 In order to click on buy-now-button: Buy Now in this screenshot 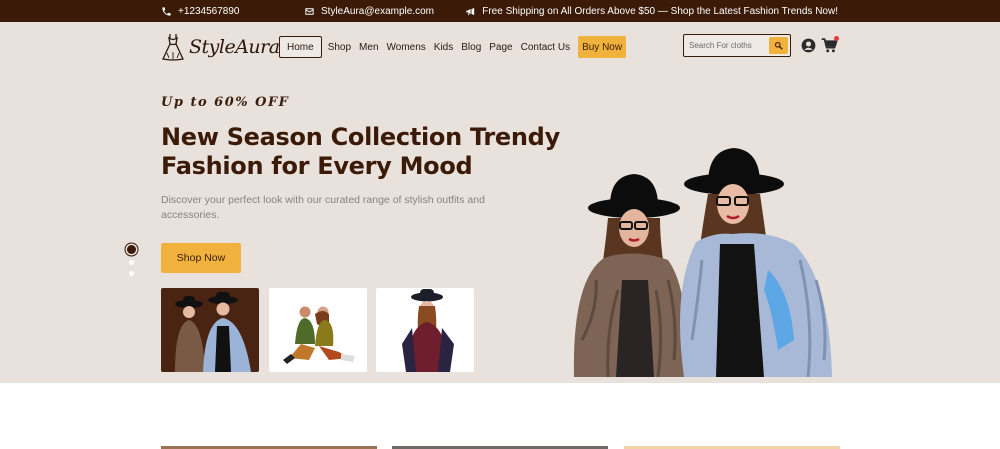, I will do `click(602, 47)`.